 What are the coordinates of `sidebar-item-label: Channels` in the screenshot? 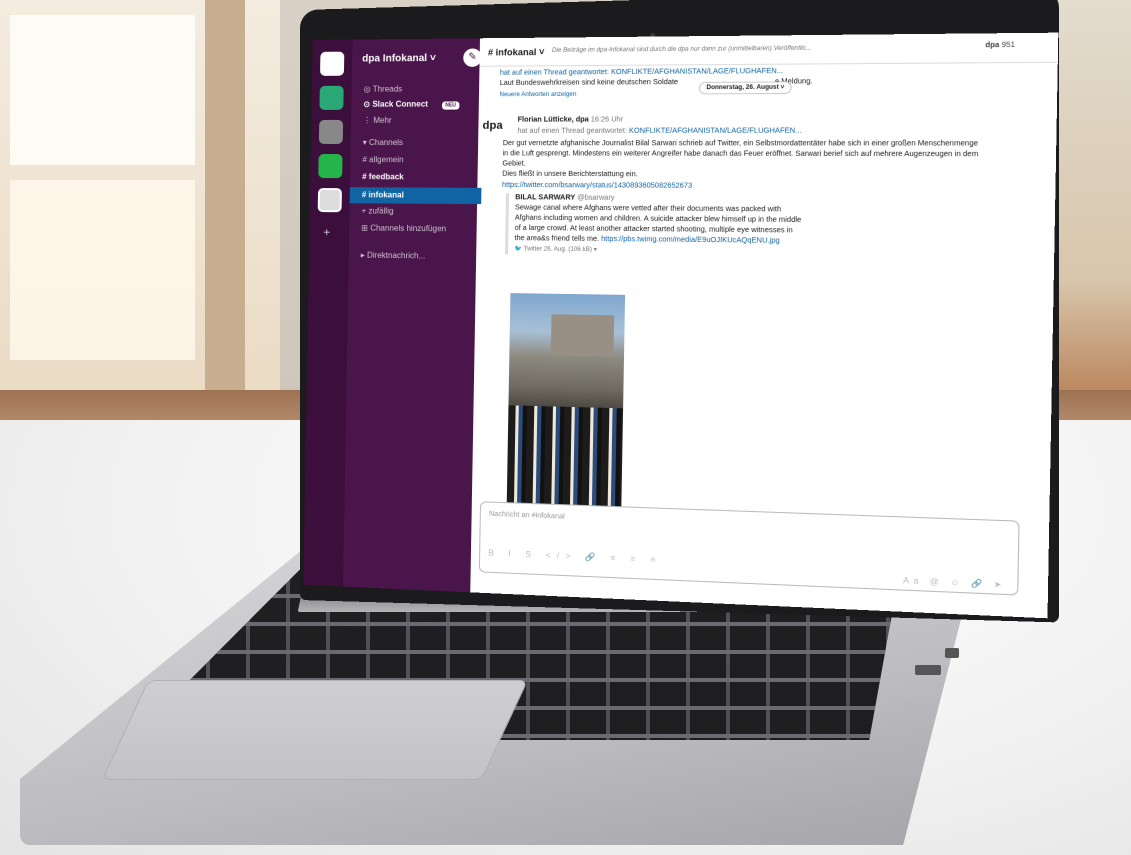 It's located at (386, 142).